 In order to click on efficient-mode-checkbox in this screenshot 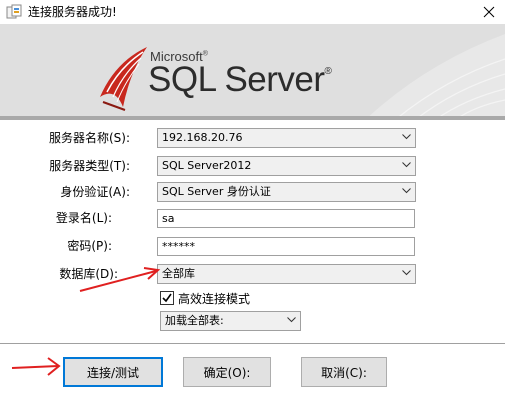, I will do `click(167, 298)`.